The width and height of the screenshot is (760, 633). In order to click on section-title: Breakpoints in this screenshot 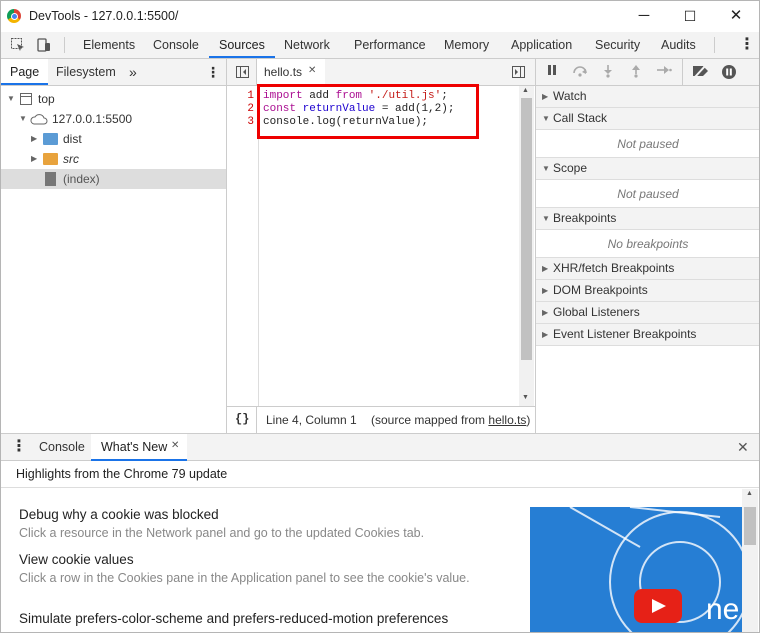, I will do `click(585, 218)`.